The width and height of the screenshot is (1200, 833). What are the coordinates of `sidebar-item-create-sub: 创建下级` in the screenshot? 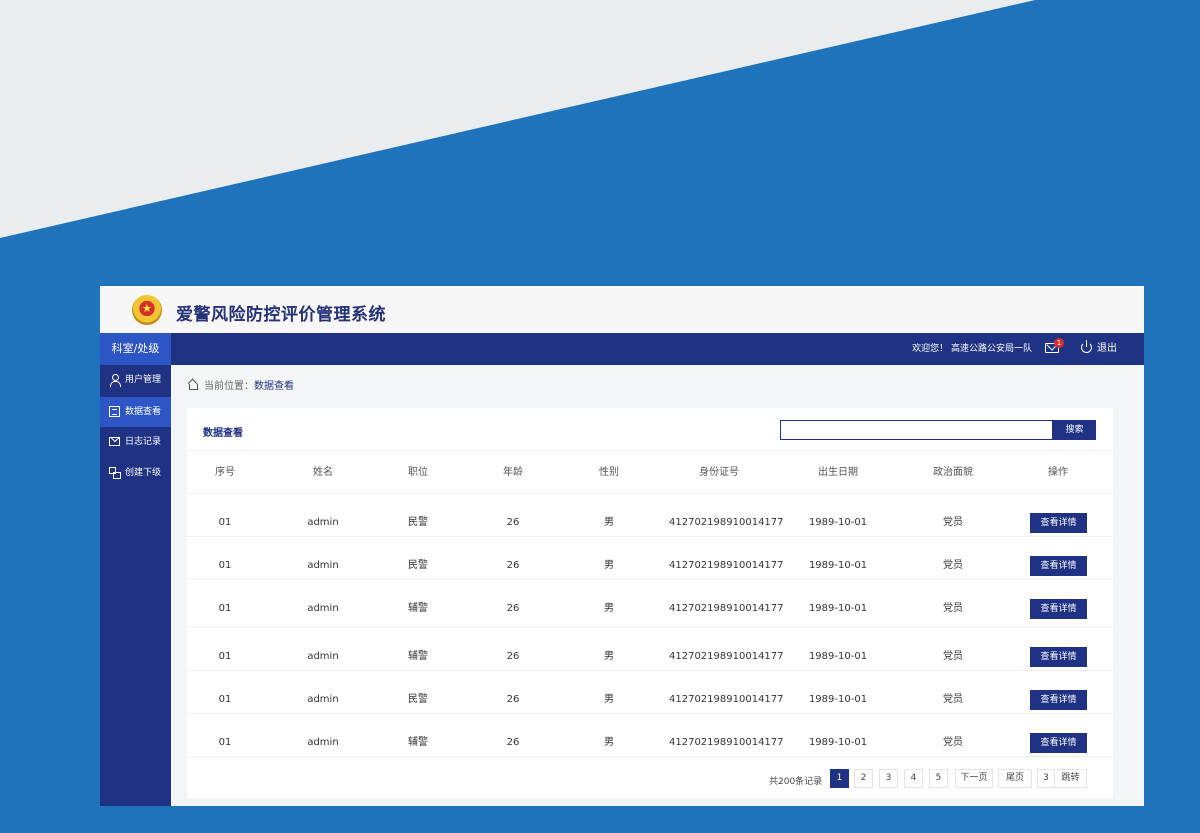 It's located at (135, 473).